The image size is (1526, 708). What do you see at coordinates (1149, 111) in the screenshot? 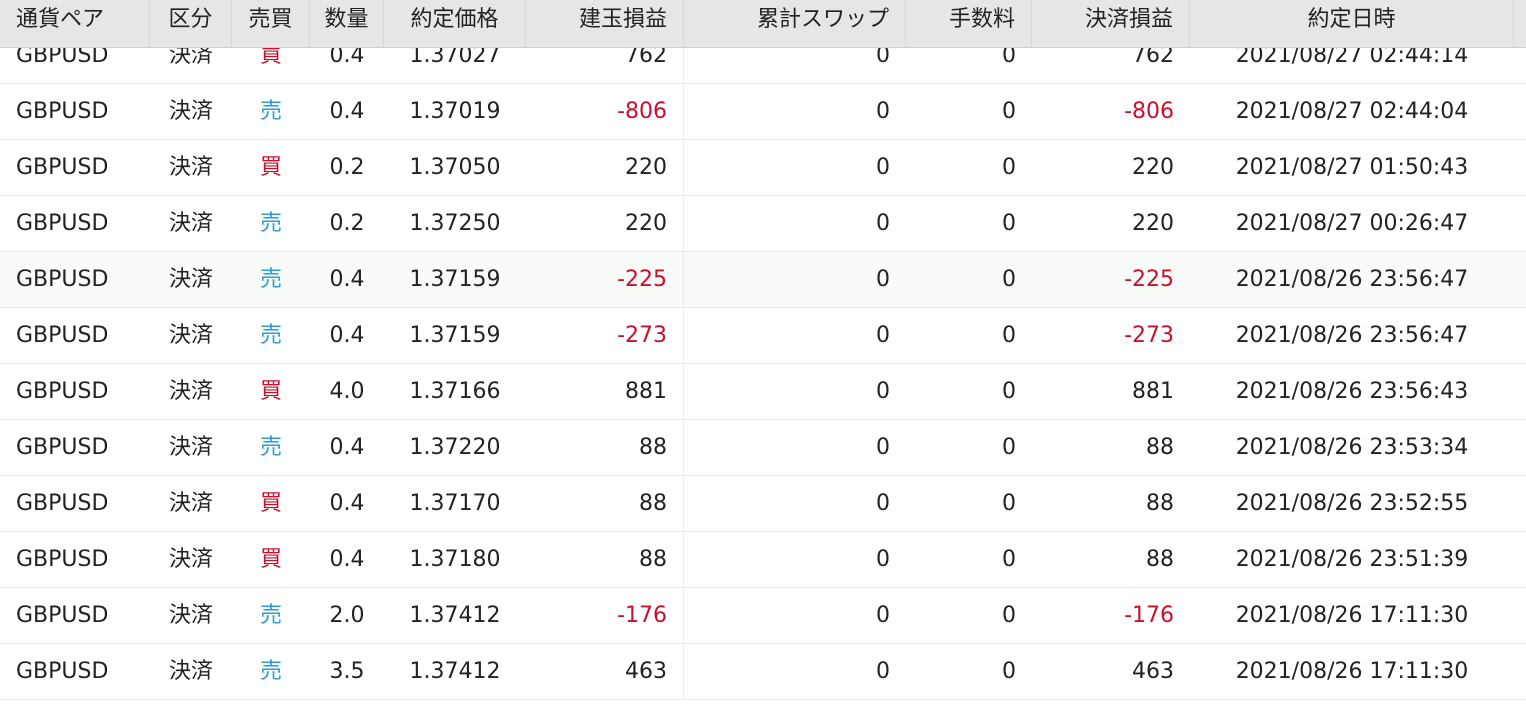
I see `cell-settled-pnl: -806` at bounding box center [1149, 111].